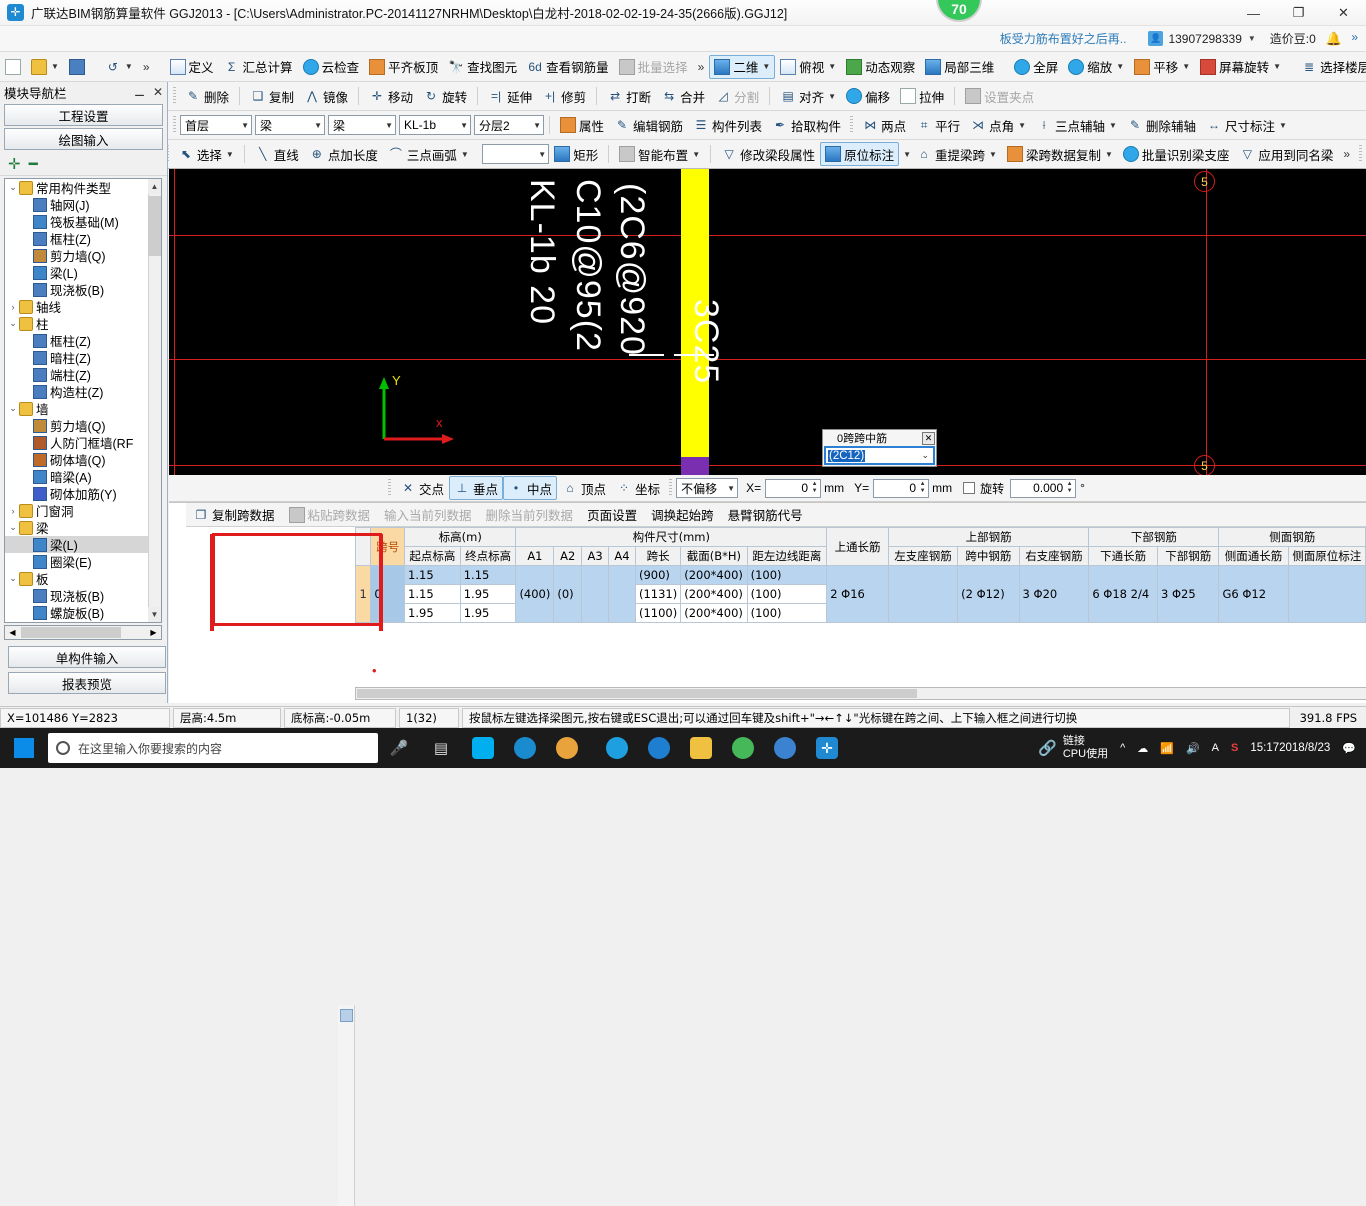 This screenshot has width=1366, height=1206. What do you see at coordinates (852, 125) in the screenshot?
I see `toolbar-grip` at bounding box center [852, 125].